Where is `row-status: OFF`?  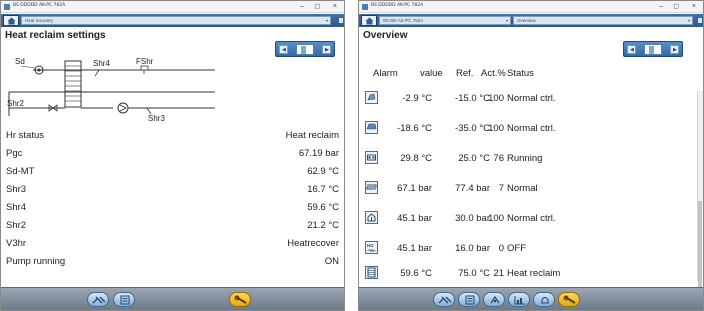 row-status: OFF is located at coordinates (516, 248).